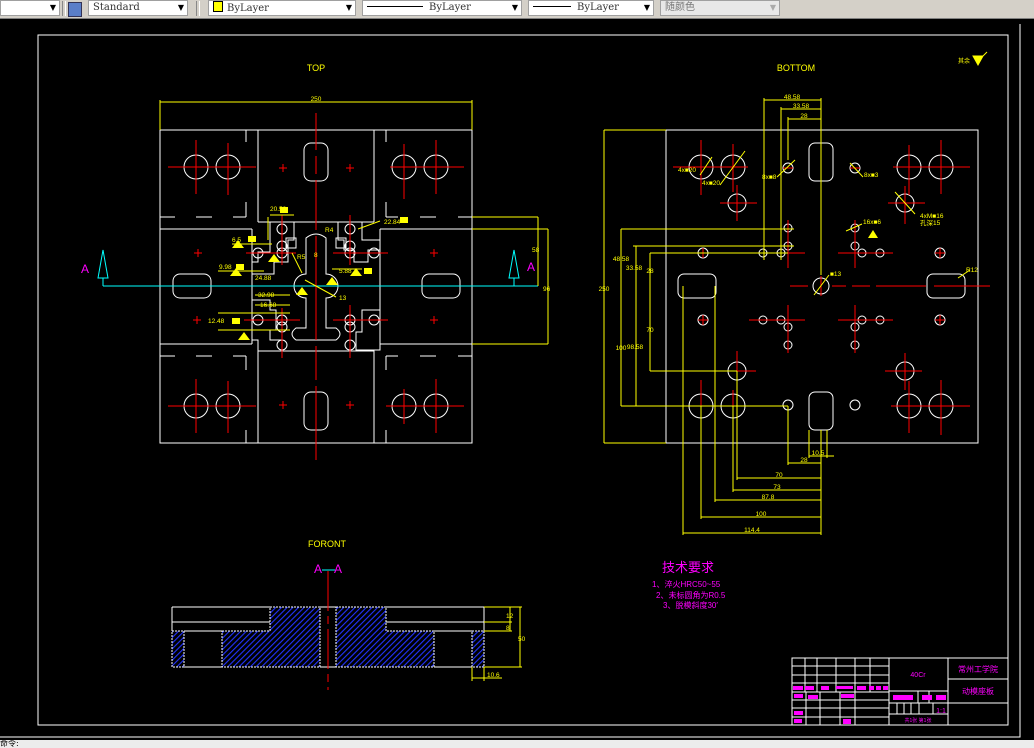 The image size is (1034, 748). Describe the element at coordinates (769, 177) in the screenshot. I see `callout-label: 8x■8` at that location.